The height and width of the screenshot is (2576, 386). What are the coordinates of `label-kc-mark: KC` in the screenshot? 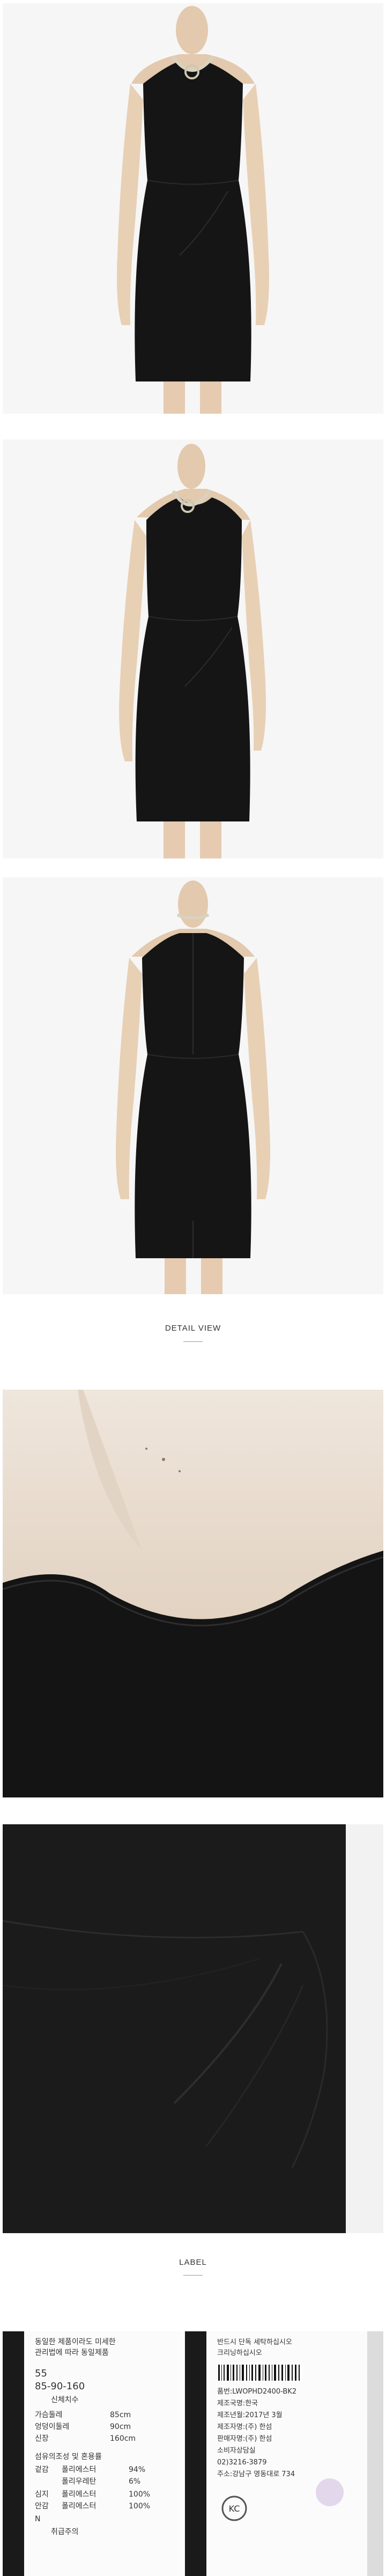 It's located at (234, 2509).